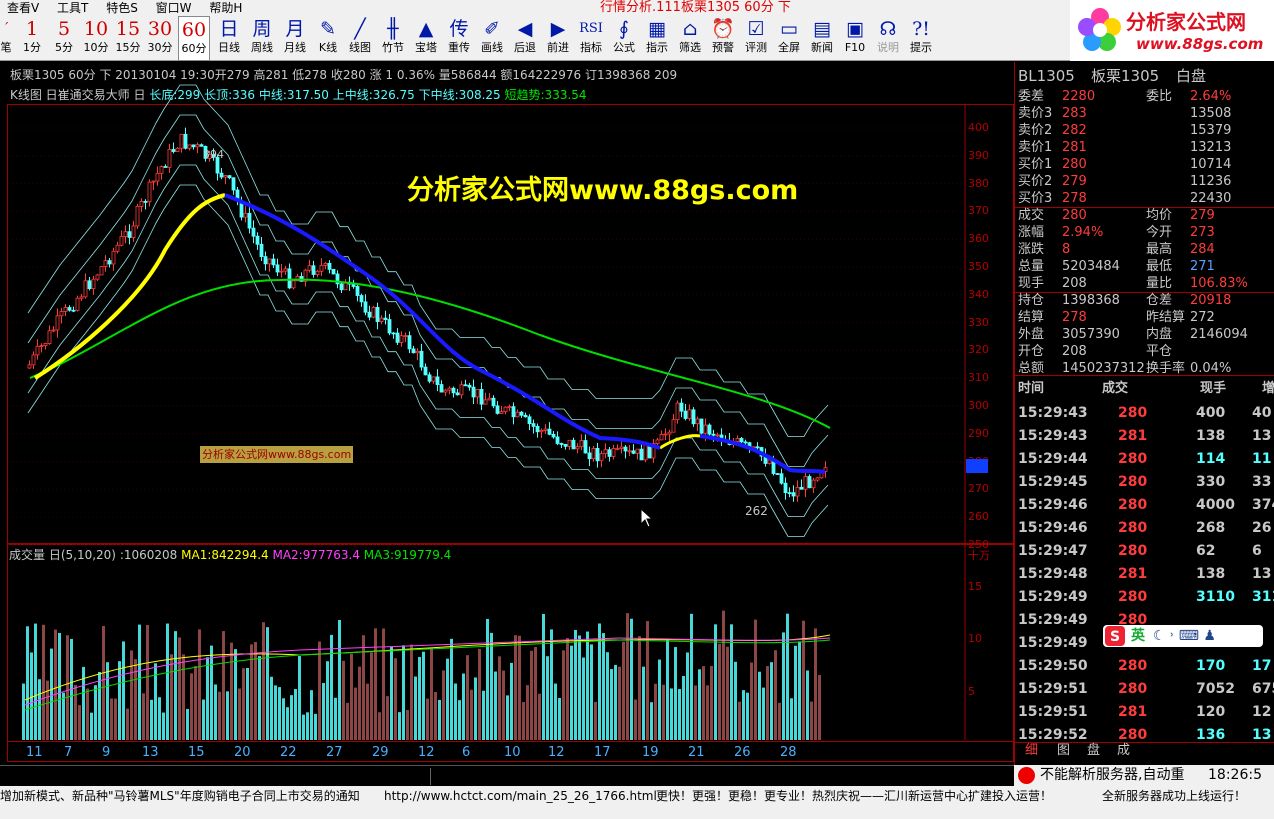  What do you see at coordinates (1053, 551) in the screenshot?
I see `tick-cell: 15:29:47` at bounding box center [1053, 551].